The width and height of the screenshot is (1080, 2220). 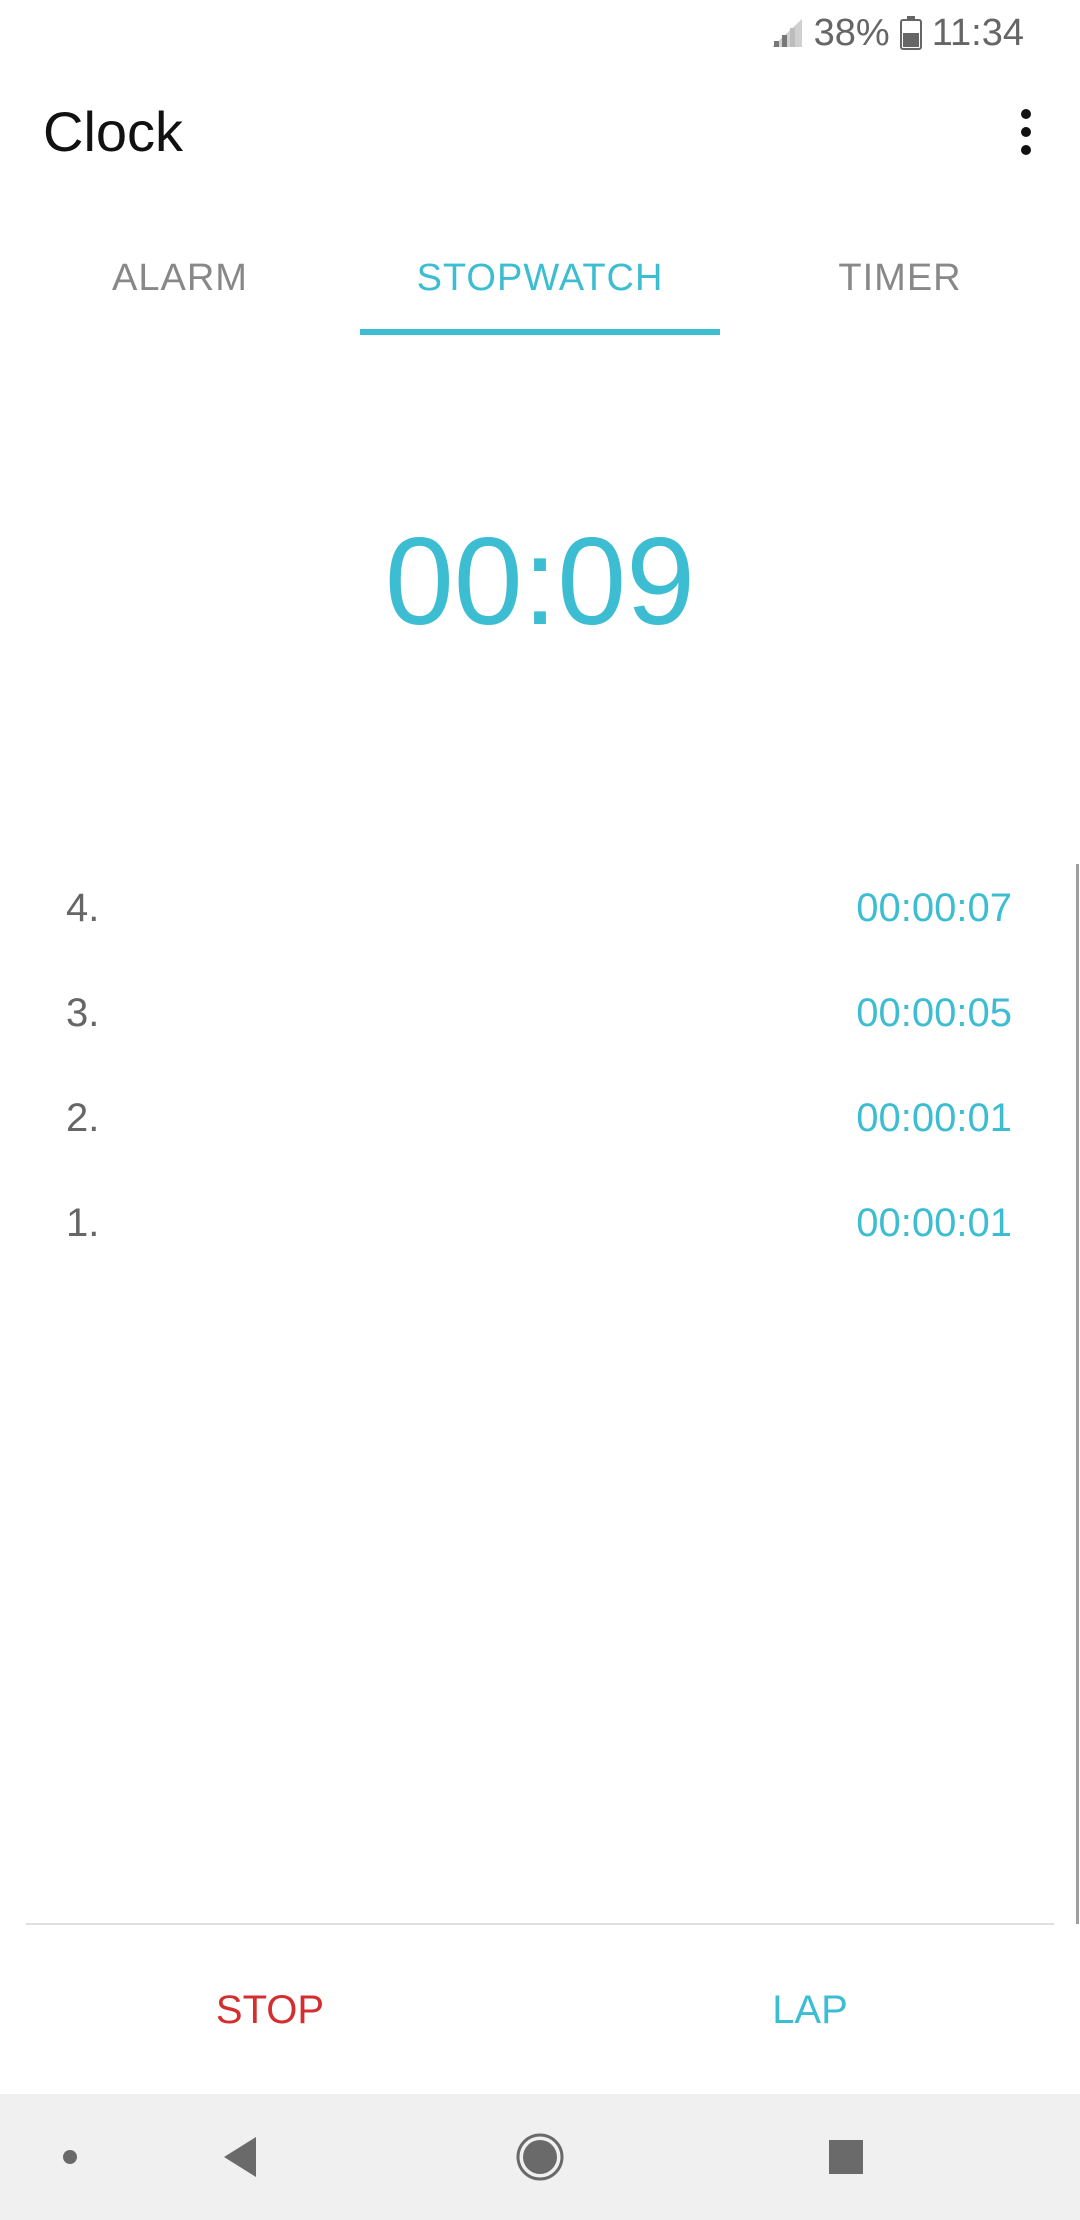 What do you see at coordinates (851, 32) in the screenshot?
I see `battery-percent: 38%` at bounding box center [851, 32].